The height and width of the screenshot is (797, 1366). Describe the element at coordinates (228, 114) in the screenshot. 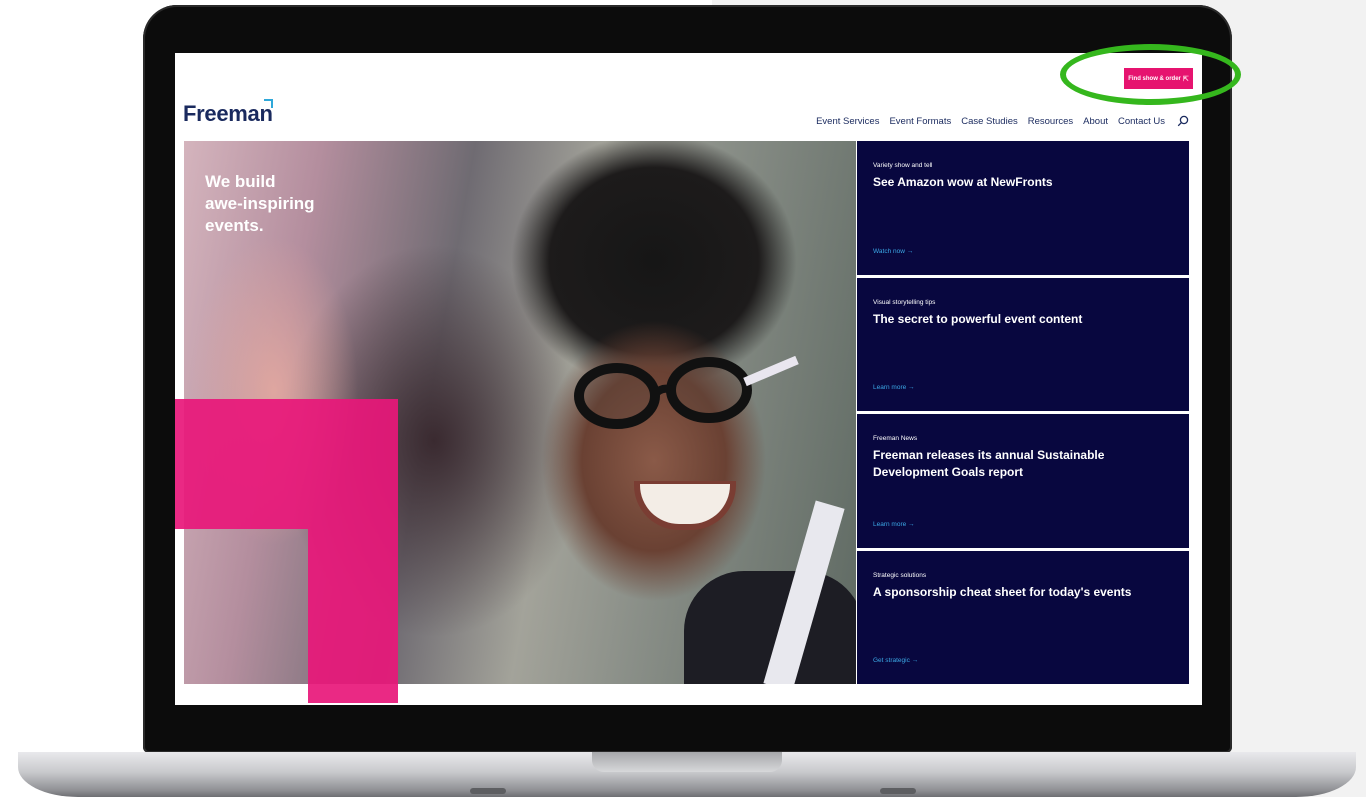

I see `freeman-logo: Freeman` at that location.